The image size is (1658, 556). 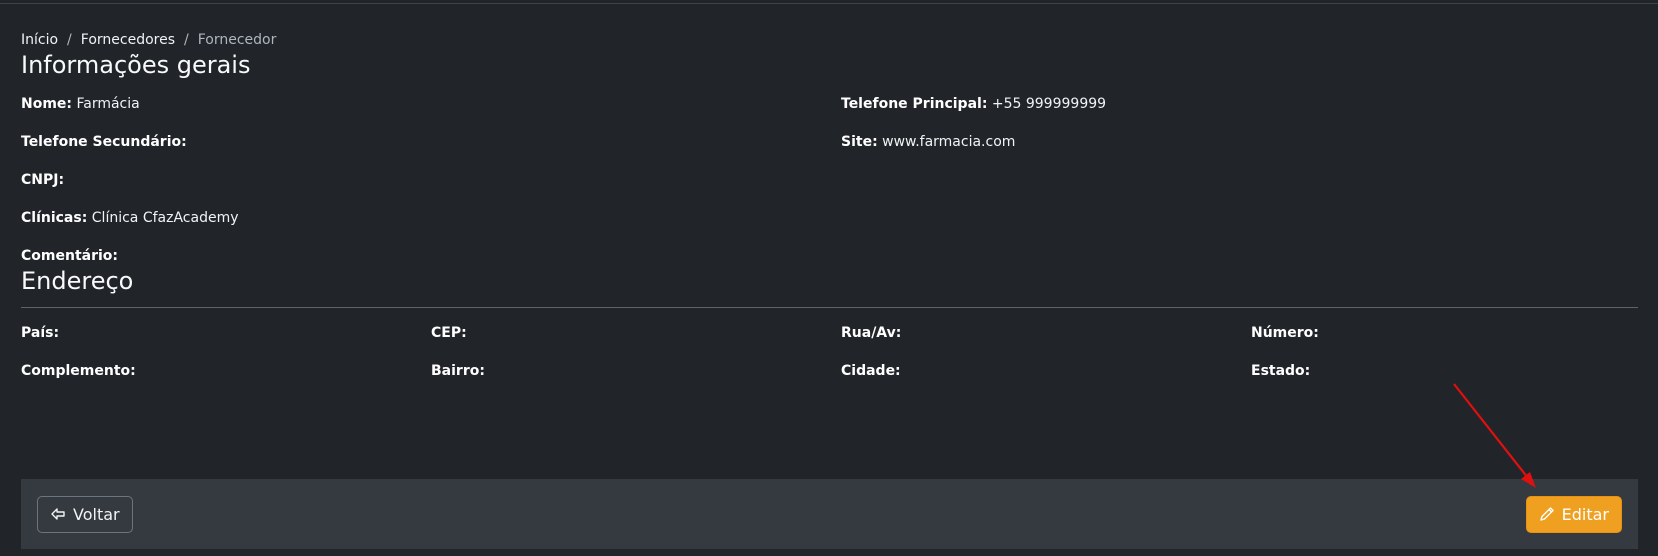 I want to click on field-telefone-secundario: Telefone Secundário:, so click(x=431, y=142).